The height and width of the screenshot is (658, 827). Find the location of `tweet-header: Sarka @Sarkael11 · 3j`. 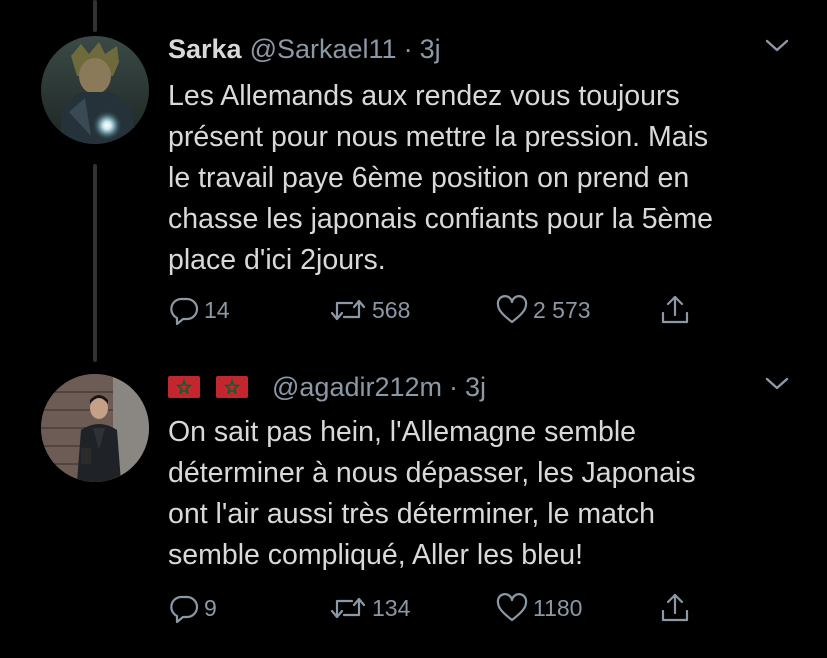

tweet-header: Sarka @Sarkael11 · 3j is located at coordinates (304, 49).